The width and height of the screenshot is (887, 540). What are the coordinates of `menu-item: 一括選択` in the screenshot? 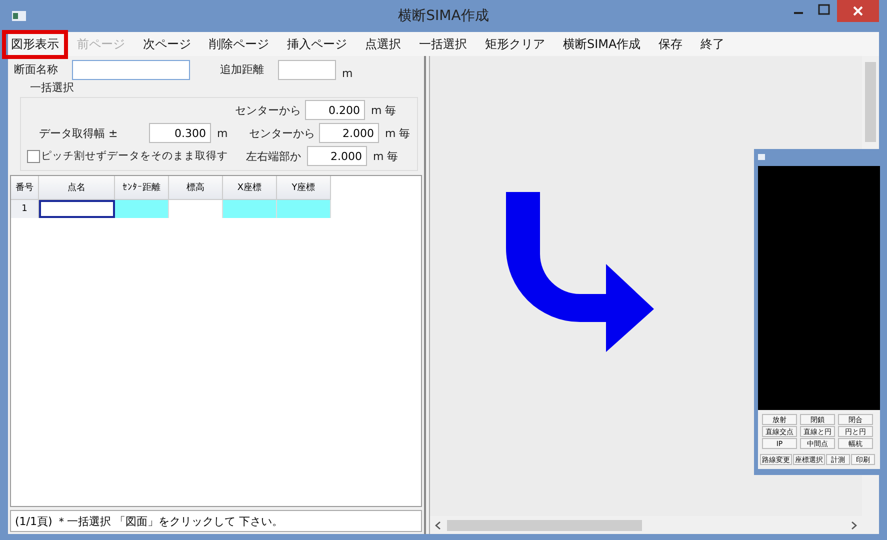 It's located at (443, 44).